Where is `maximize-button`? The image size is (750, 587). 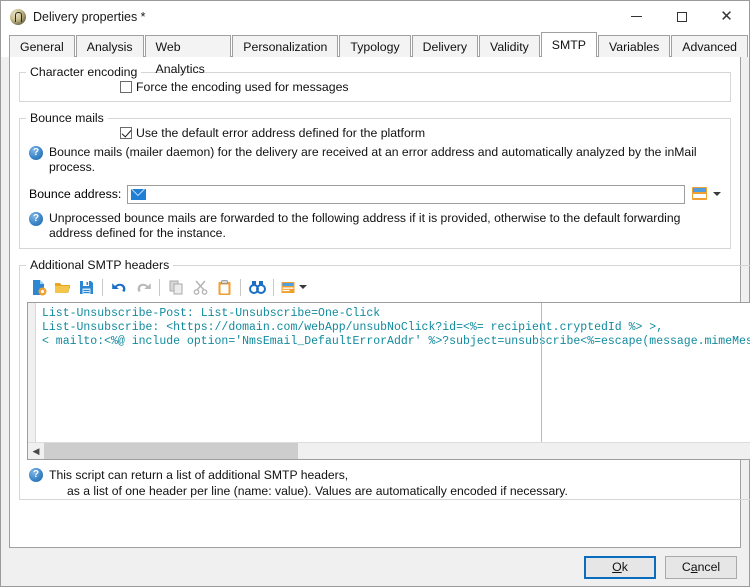
maximize-button is located at coordinates (681, 16).